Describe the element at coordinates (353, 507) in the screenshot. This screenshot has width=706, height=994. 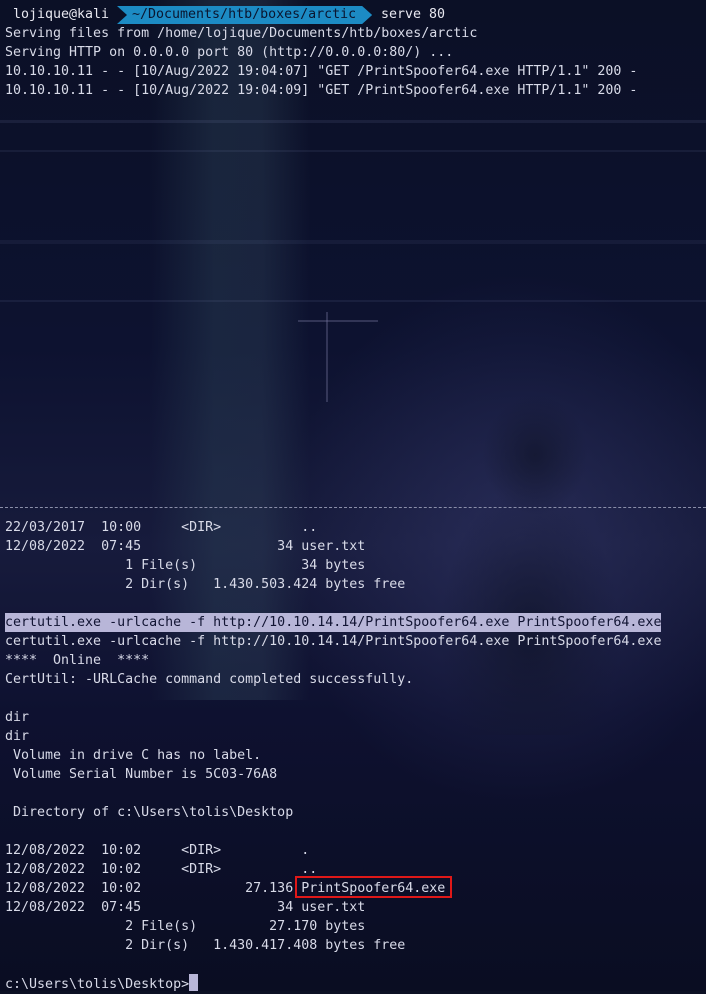
I see `pane-divider` at that location.